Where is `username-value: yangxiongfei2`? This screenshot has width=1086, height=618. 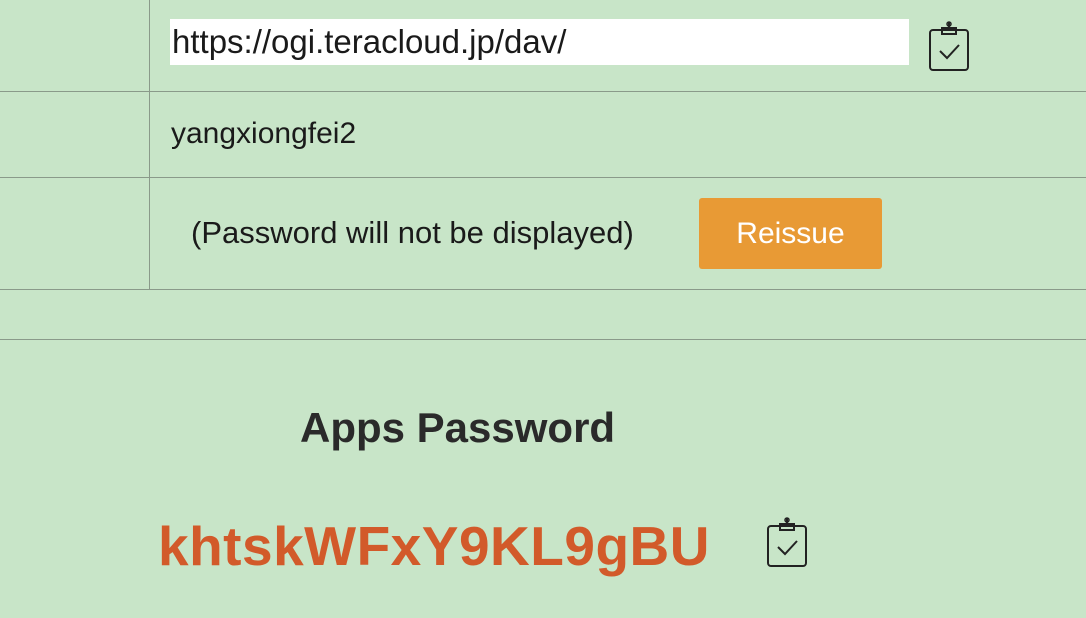
username-value: yangxiongfei2 is located at coordinates (264, 133).